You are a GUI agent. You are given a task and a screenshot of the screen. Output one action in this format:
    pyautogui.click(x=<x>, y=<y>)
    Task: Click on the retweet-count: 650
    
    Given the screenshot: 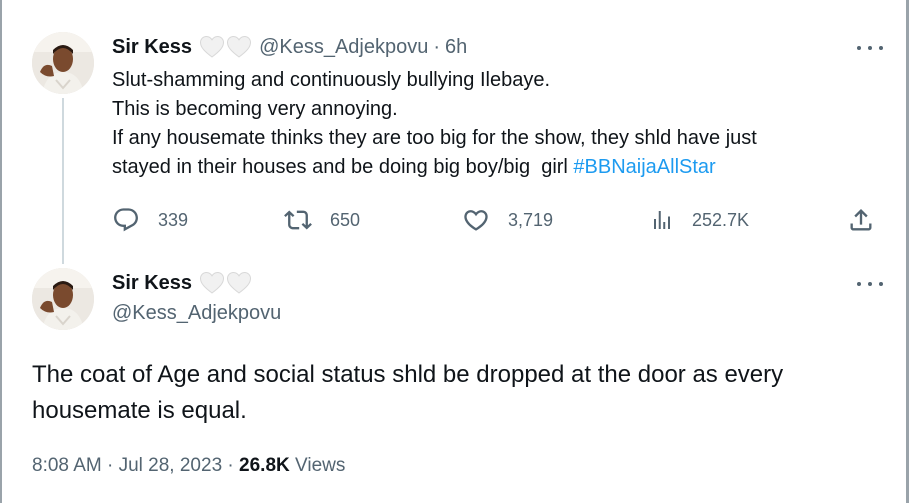 What is the action you would take?
    pyautogui.click(x=345, y=219)
    